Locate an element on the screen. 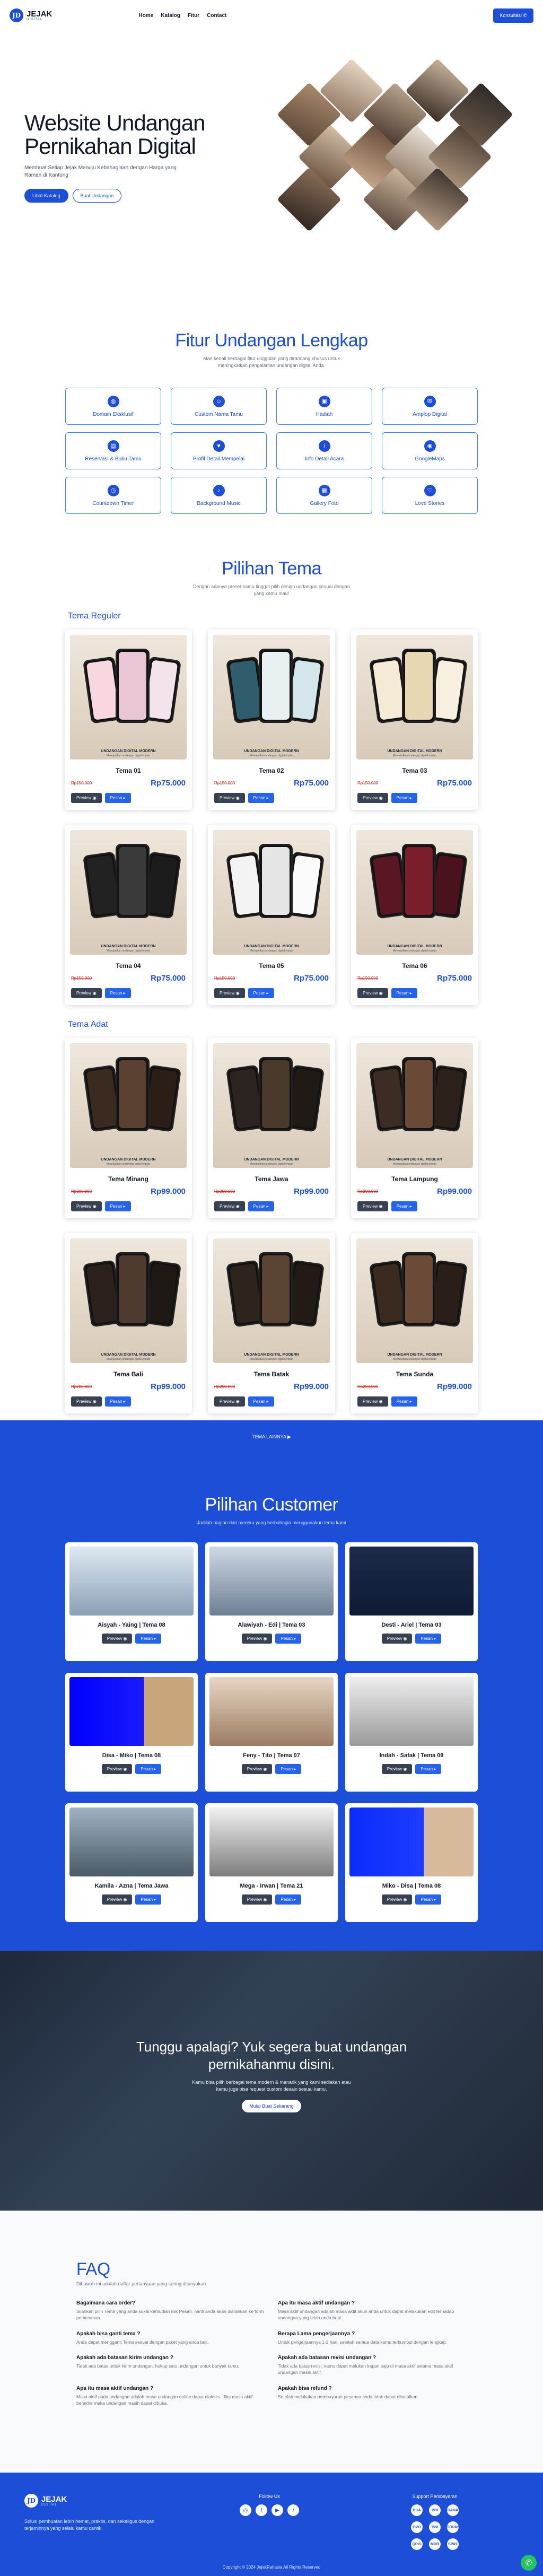 Image resolution: width=543 pixels, height=2576 pixels. card-caption-sub: Mewujudkan undangan digital impian is located at coordinates (271, 1359).